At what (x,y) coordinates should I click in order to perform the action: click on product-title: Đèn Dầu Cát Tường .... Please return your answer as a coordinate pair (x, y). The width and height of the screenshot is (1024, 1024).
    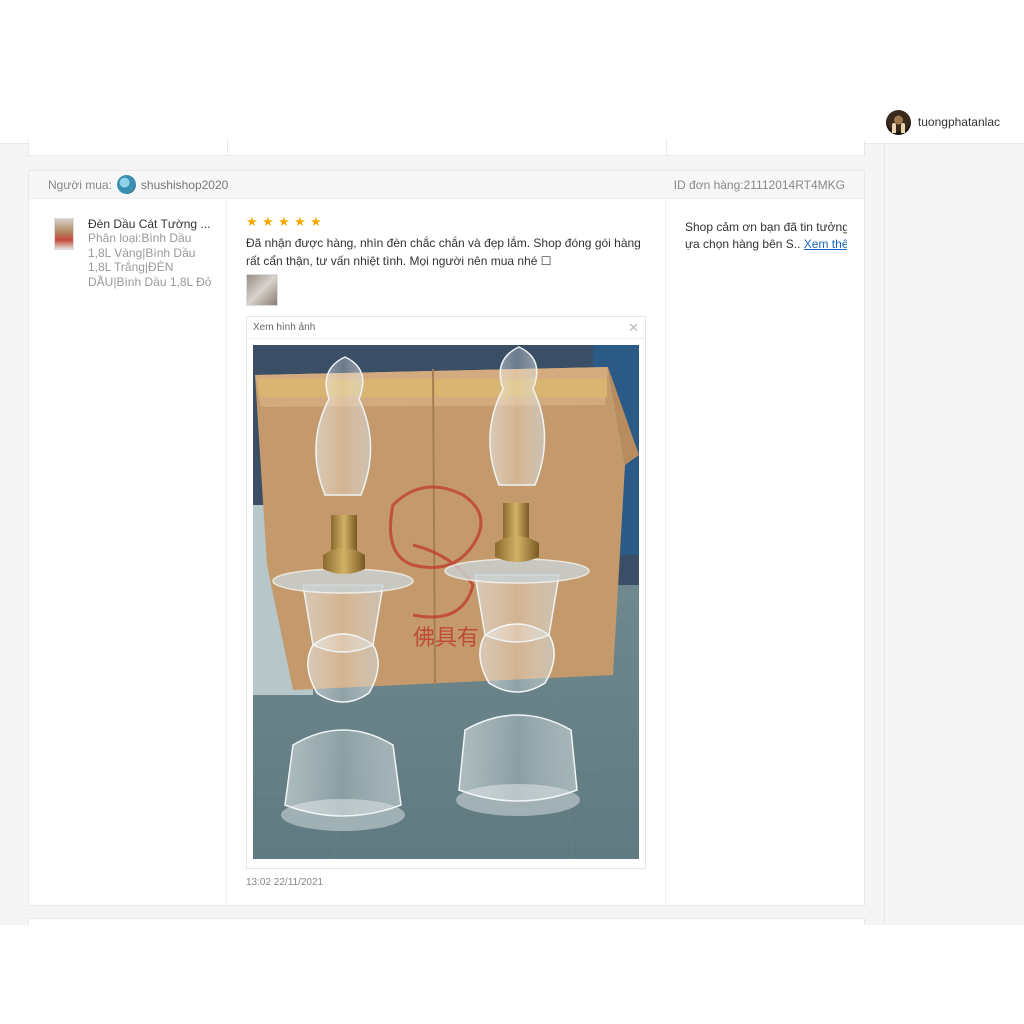
    Looking at the image, I should click on (150, 224).